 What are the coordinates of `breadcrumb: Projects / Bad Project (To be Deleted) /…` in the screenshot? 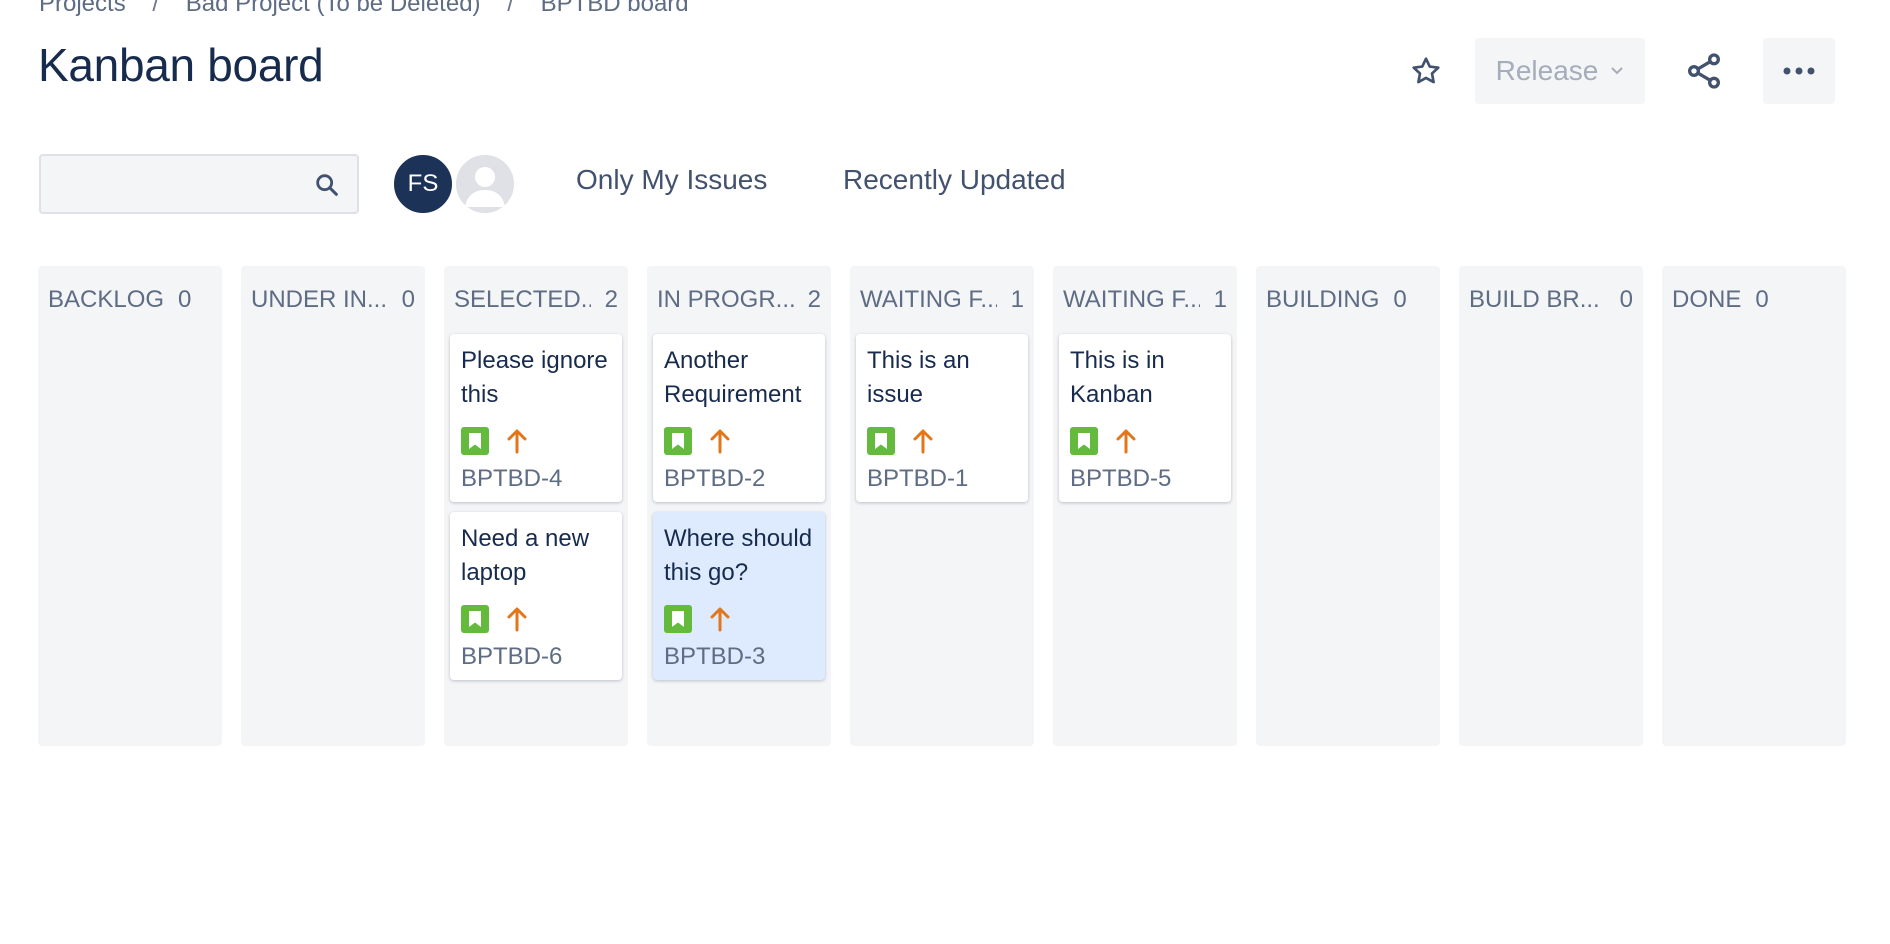 It's located at (364, 9).